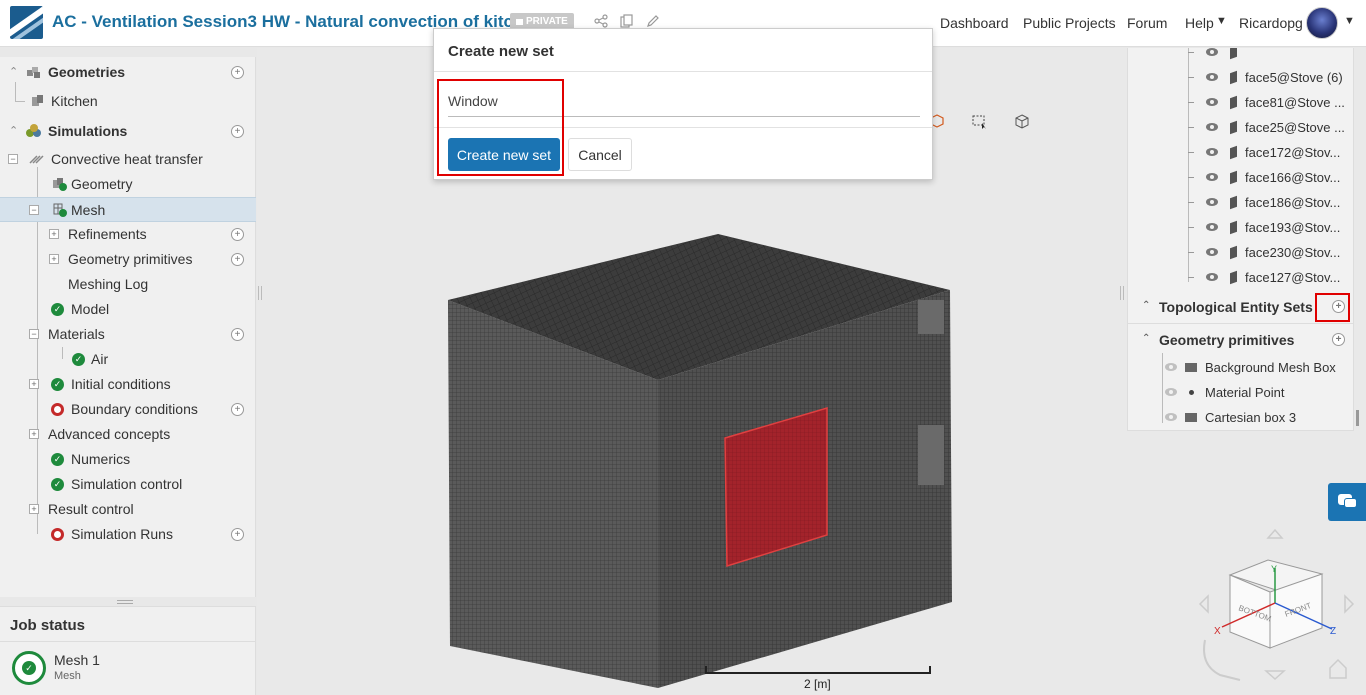  Describe the element at coordinates (980, 123) in the screenshot. I see `box-select-icon` at that location.